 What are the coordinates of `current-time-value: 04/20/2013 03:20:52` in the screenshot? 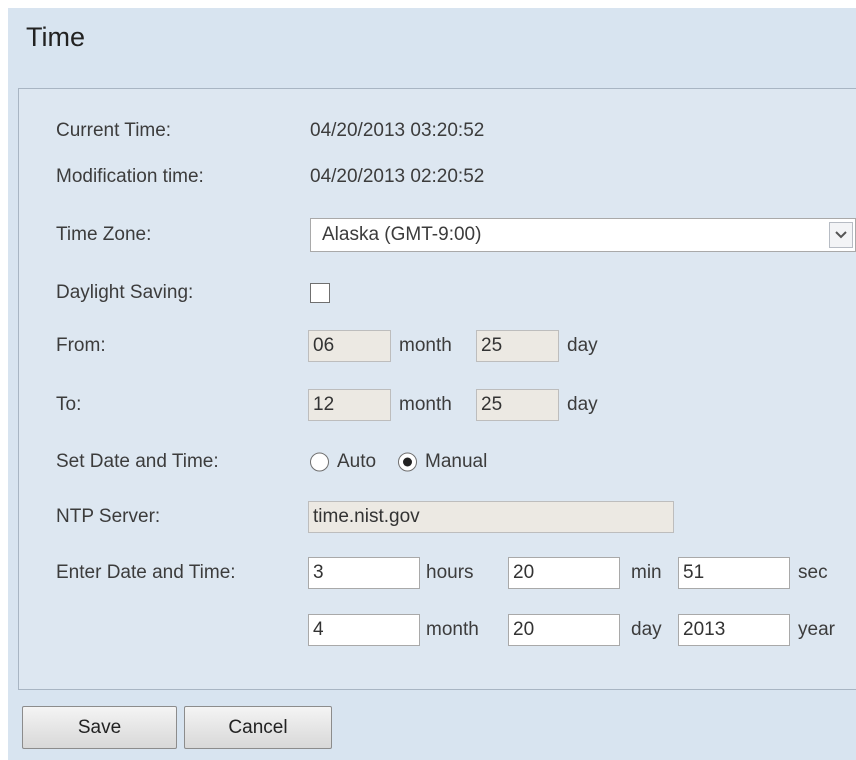 It's located at (397, 130).